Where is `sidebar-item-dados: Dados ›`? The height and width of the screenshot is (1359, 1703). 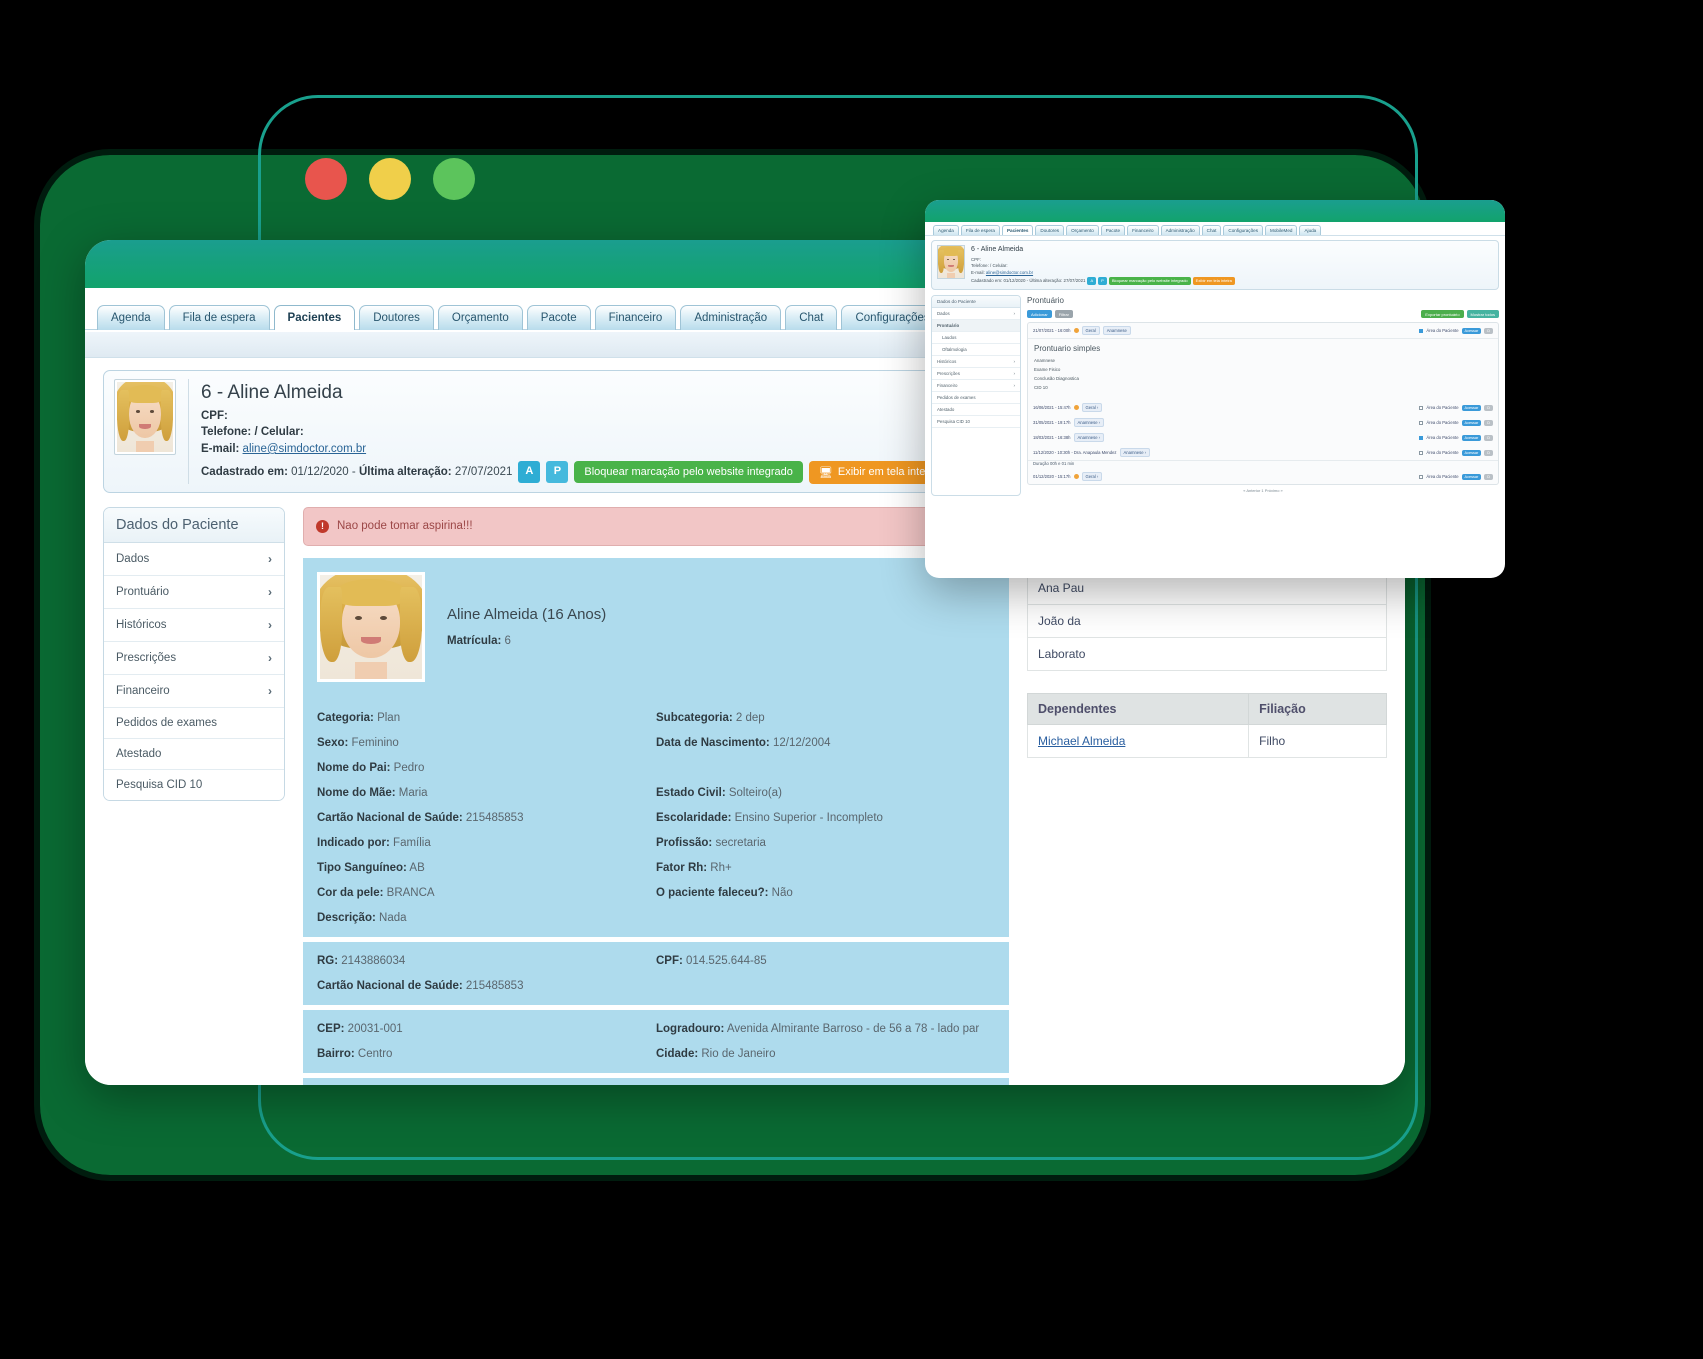
sidebar-item-dados: Dados › is located at coordinates (194, 559).